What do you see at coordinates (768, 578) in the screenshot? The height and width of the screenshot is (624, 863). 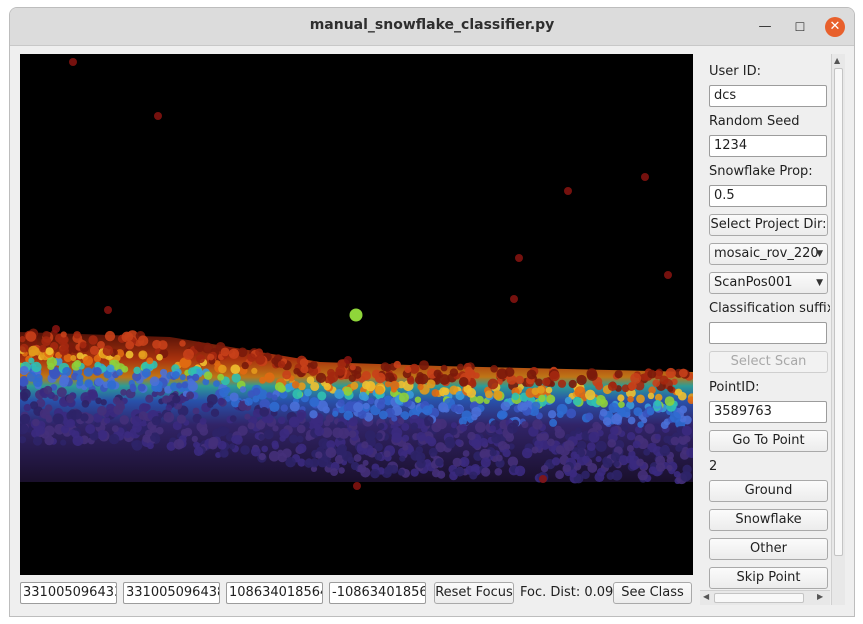 I see `skip-point-button: Skip Point` at bounding box center [768, 578].